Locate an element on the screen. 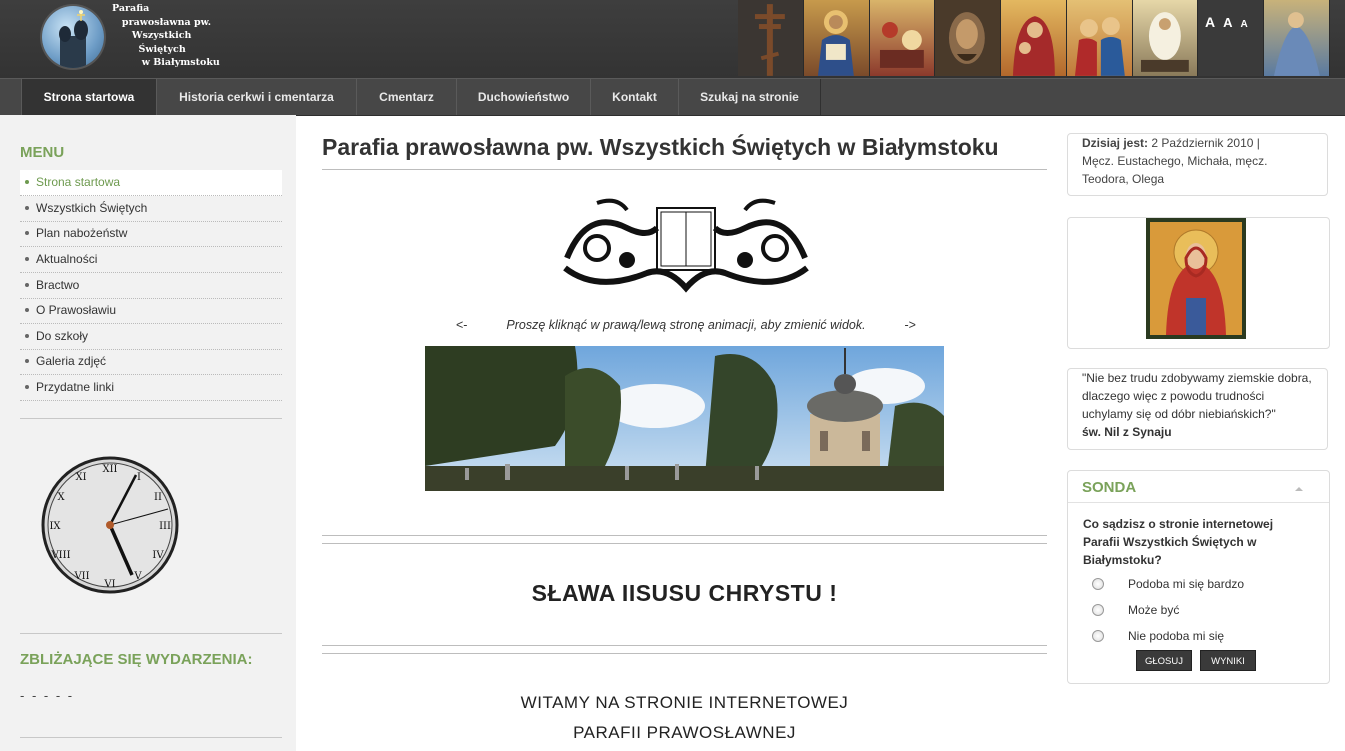 This screenshot has height=751, width=1345. date-value: 2 Październik 2010 | is located at coordinates (1204, 143).